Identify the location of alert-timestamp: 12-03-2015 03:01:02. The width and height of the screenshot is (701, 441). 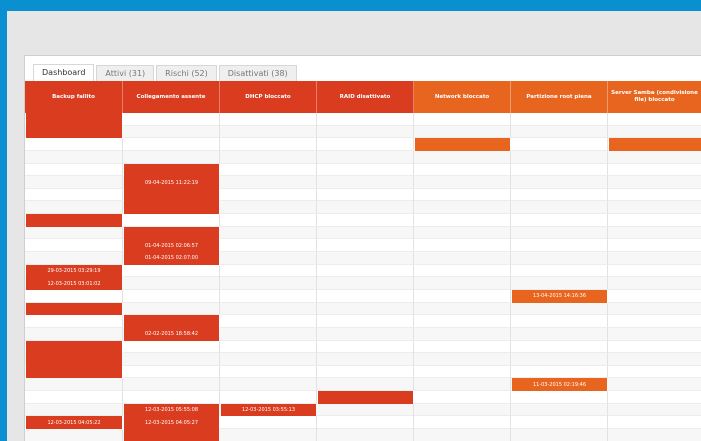
(74, 283).